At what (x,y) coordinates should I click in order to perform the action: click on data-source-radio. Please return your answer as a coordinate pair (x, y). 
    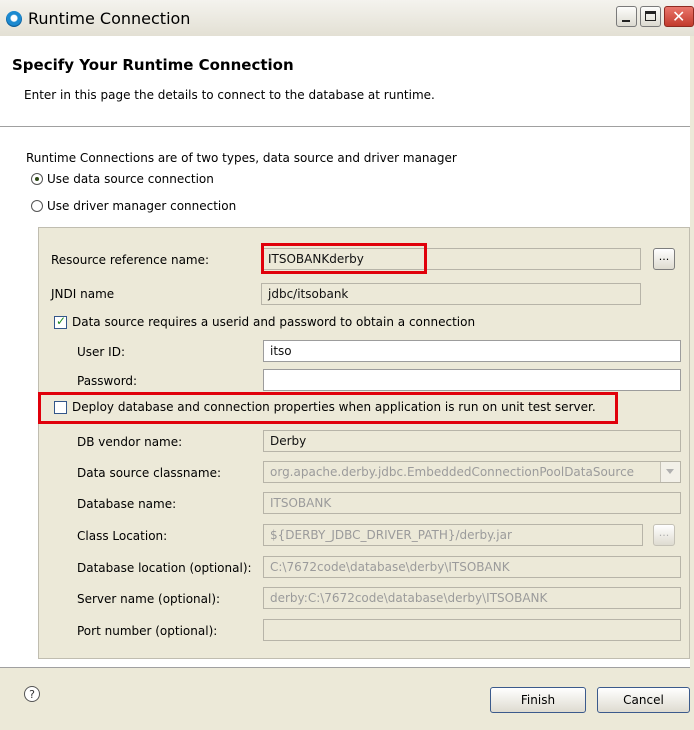
    Looking at the image, I should click on (37, 179).